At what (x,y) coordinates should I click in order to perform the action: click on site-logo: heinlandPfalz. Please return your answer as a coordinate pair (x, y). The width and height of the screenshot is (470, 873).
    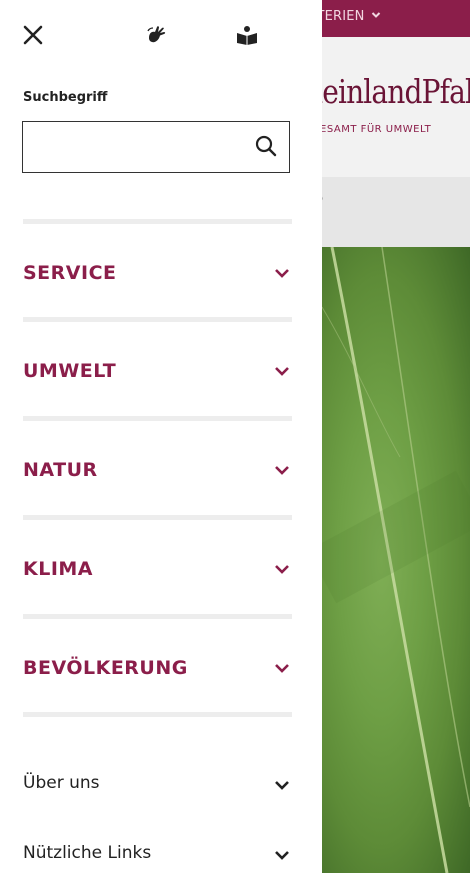
    Looking at the image, I should click on (387, 91).